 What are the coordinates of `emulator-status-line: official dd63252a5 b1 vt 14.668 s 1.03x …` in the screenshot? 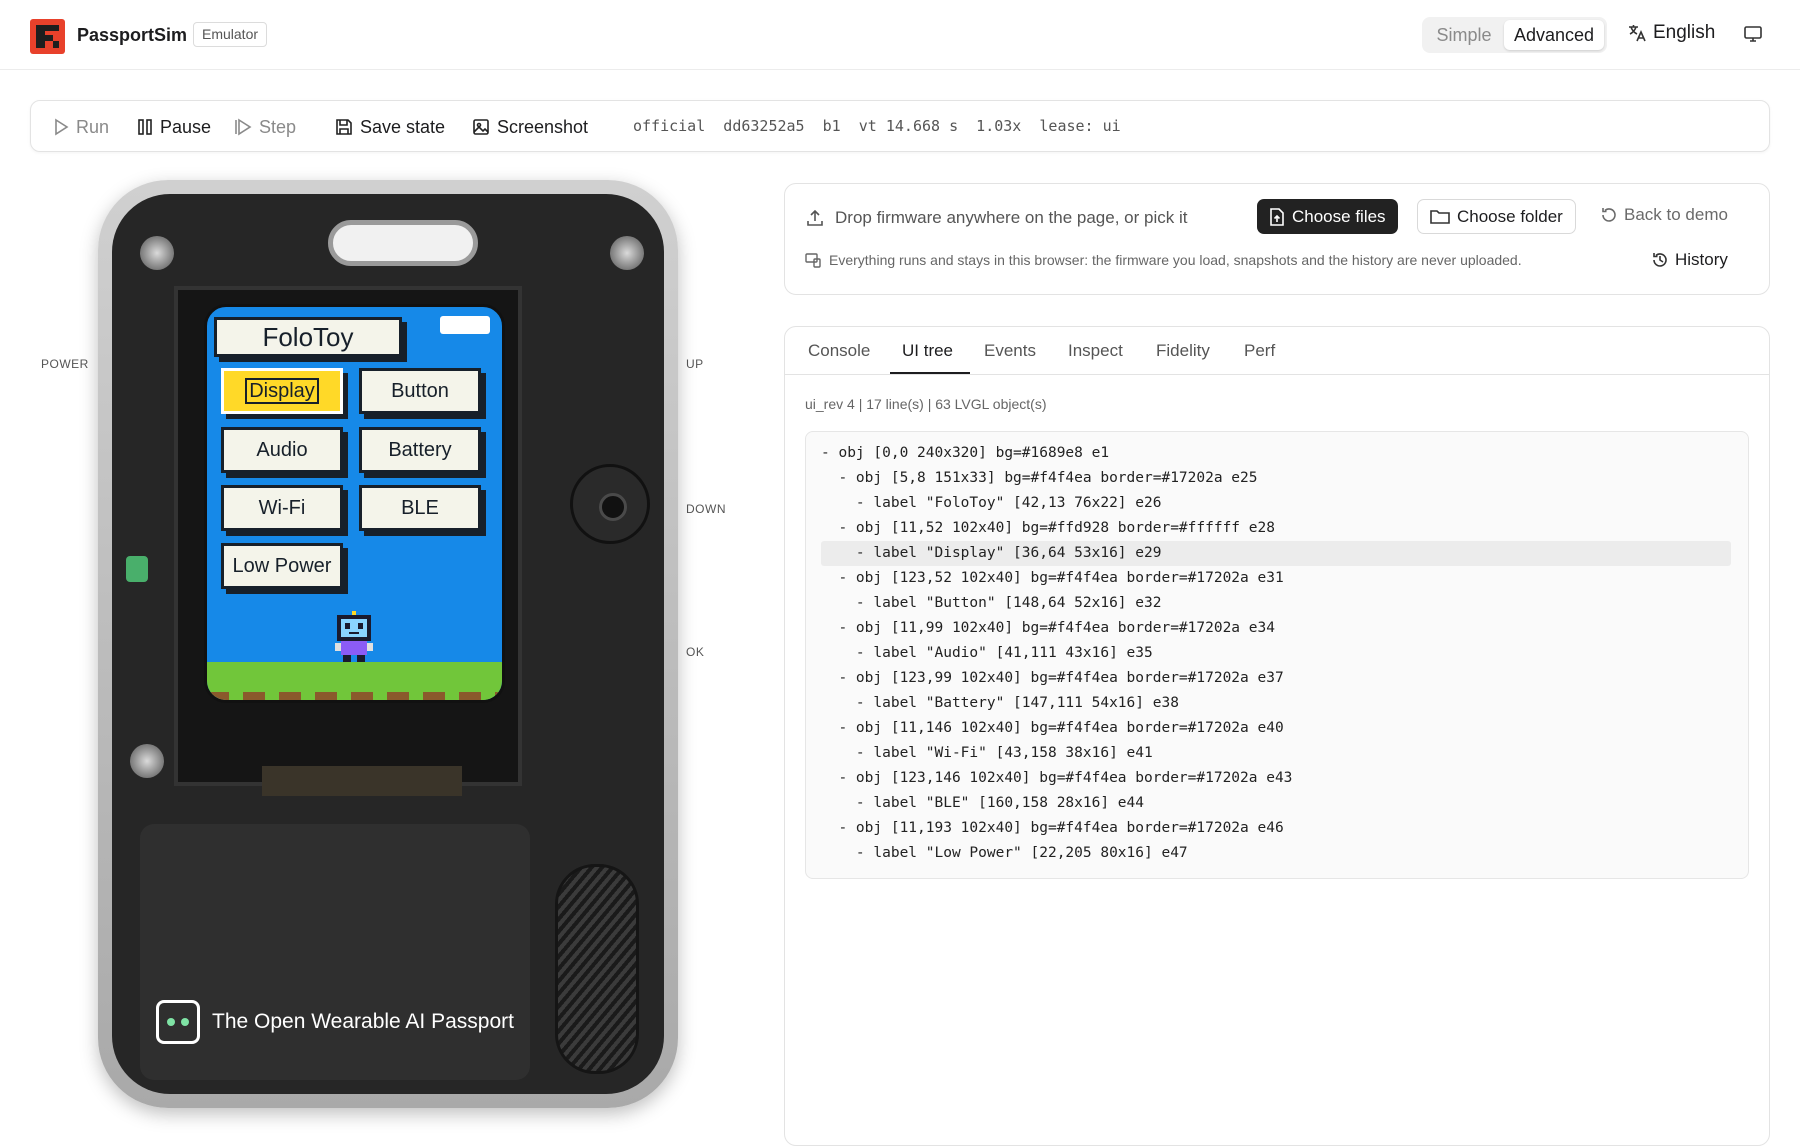 It's located at (877, 126).